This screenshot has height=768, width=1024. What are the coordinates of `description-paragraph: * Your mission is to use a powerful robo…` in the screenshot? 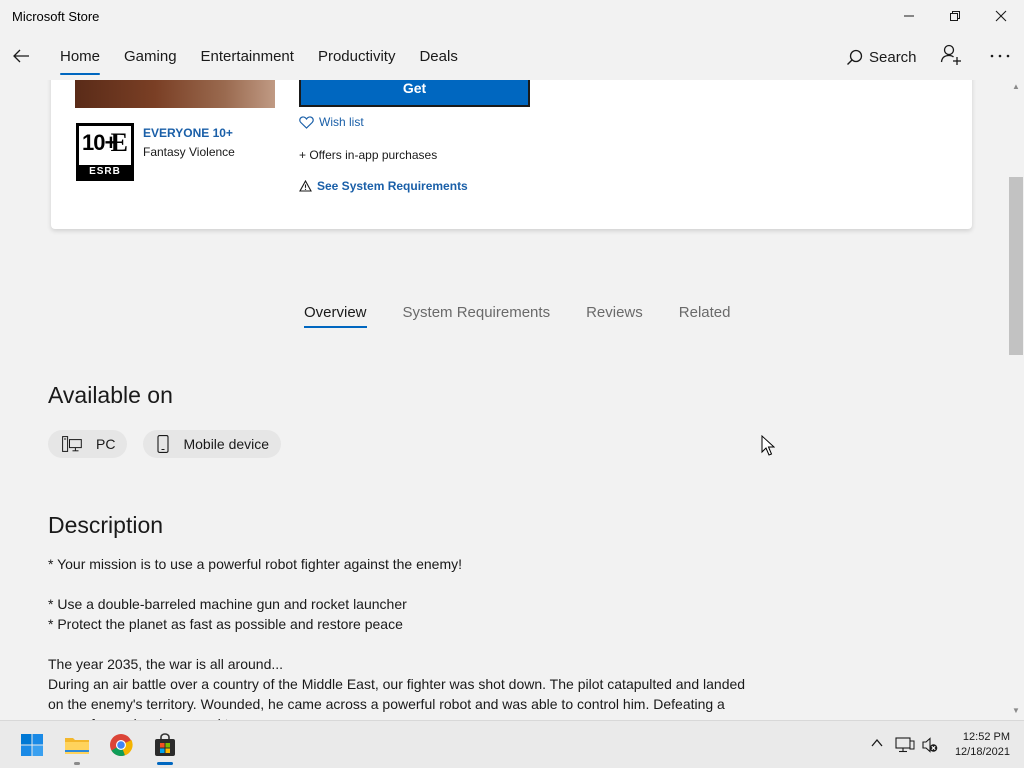 It's located at (255, 564).